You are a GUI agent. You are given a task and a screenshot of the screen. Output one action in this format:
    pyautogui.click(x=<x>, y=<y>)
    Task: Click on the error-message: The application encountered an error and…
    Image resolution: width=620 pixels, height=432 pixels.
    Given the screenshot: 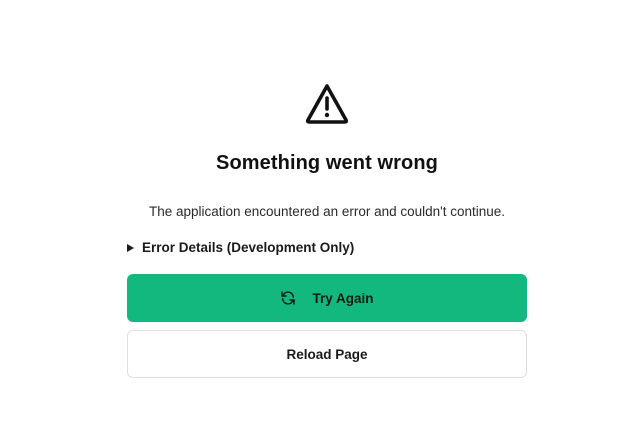 What is the action you would take?
    pyautogui.click(x=327, y=211)
    